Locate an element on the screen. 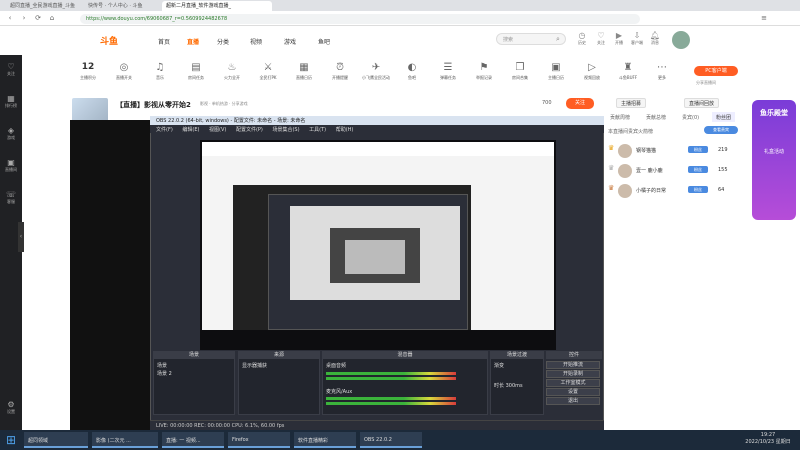  fan-badge: 粉丝 is located at coordinates (698, 189).